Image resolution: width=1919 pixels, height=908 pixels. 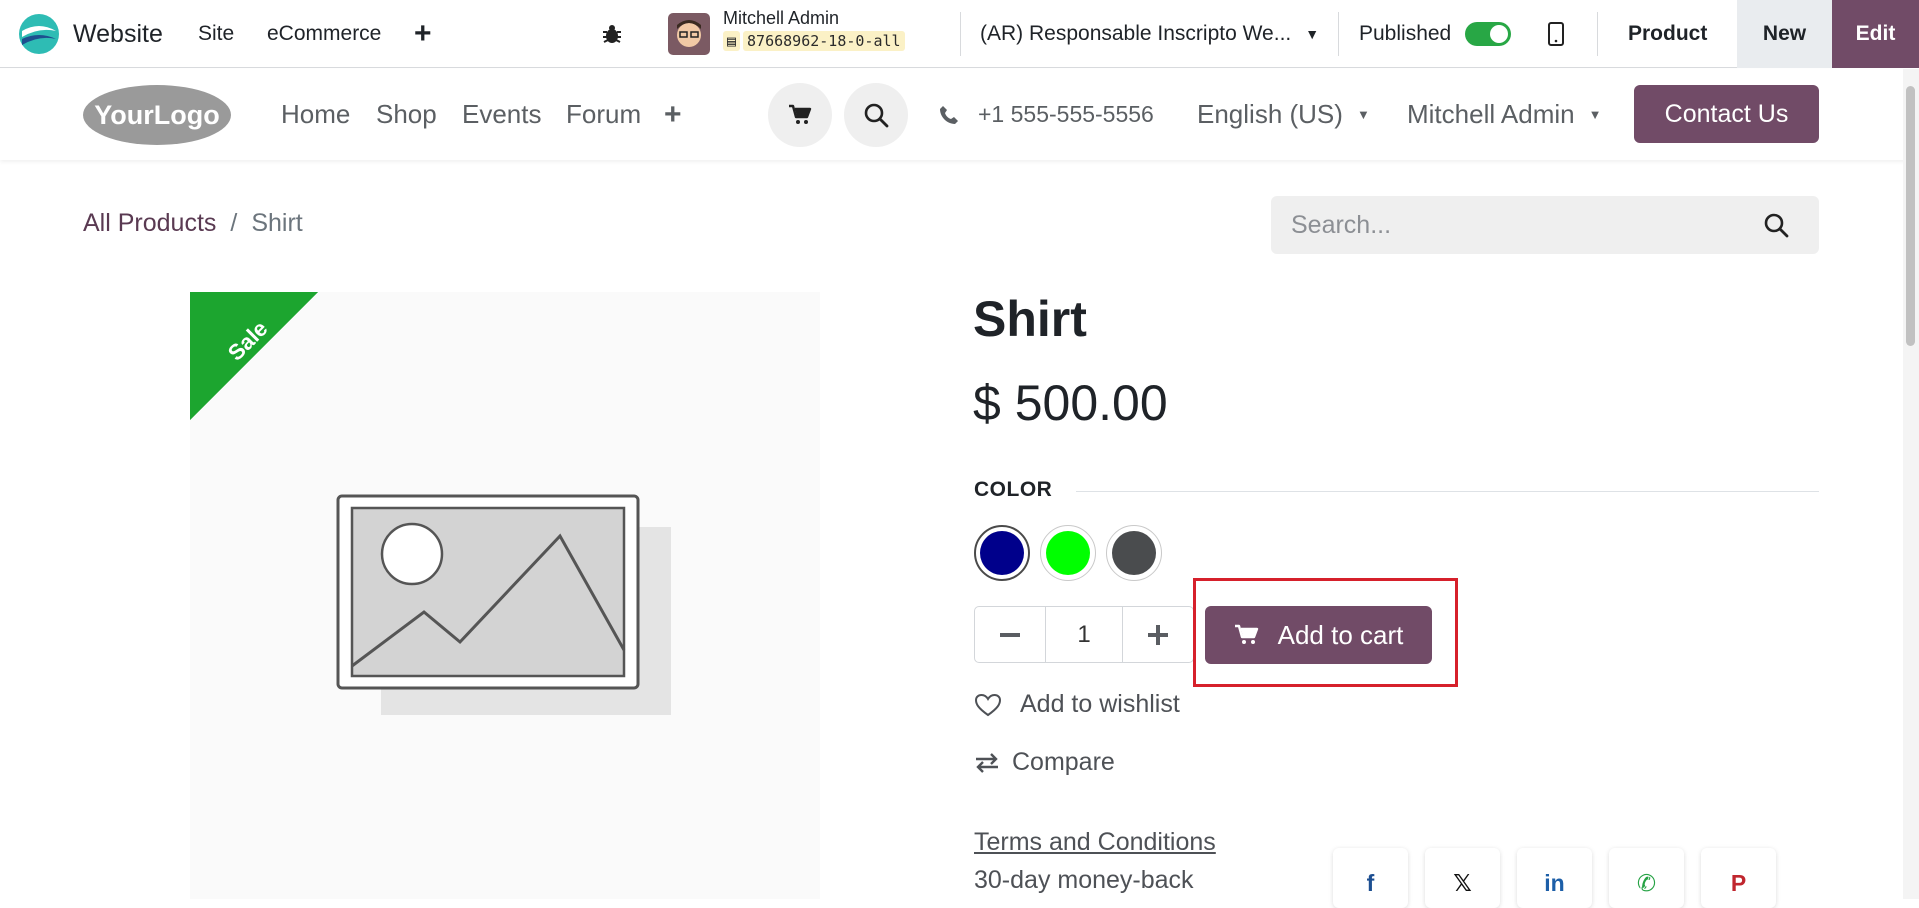 I want to click on facebook-share-button: f, so click(x=1370, y=878).